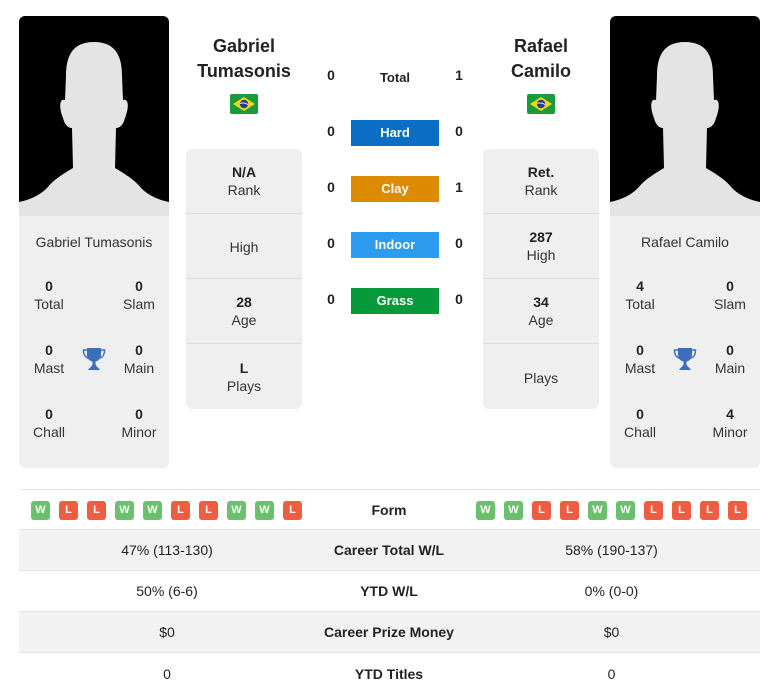 Image resolution: width=779 pixels, height=699 pixels. Describe the element at coordinates (167, 550) in the screenshot. I see `player1-career-wl: 47% (113-130)` at that location.